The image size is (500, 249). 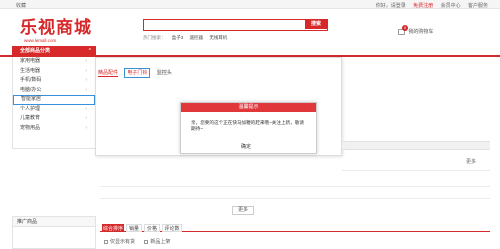 I want to click on sort-price-button: 价格, so click(x=152, y=228).